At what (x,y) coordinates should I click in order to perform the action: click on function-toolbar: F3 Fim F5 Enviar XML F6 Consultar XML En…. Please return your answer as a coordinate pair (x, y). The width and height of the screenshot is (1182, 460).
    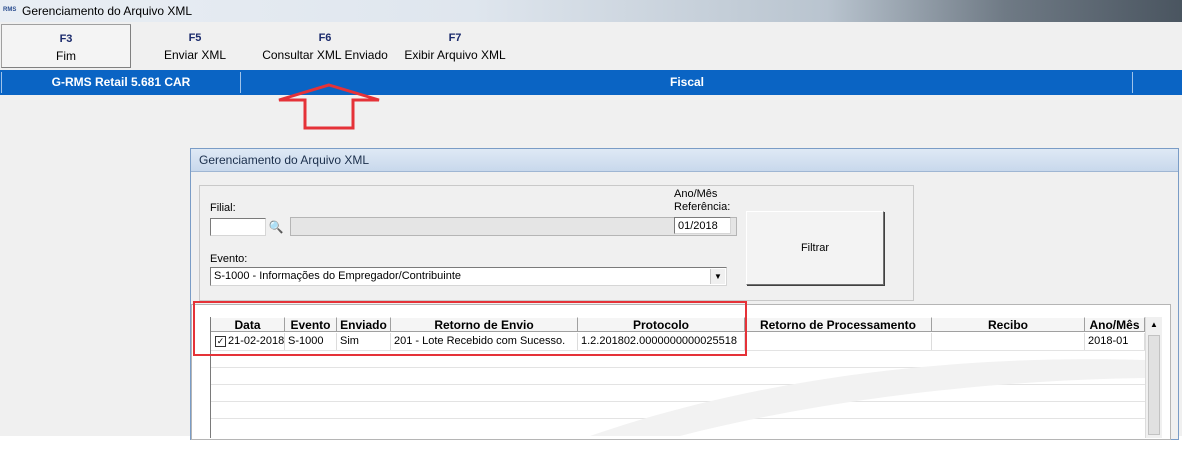
    Looking at the image, I should click on (591, 46).